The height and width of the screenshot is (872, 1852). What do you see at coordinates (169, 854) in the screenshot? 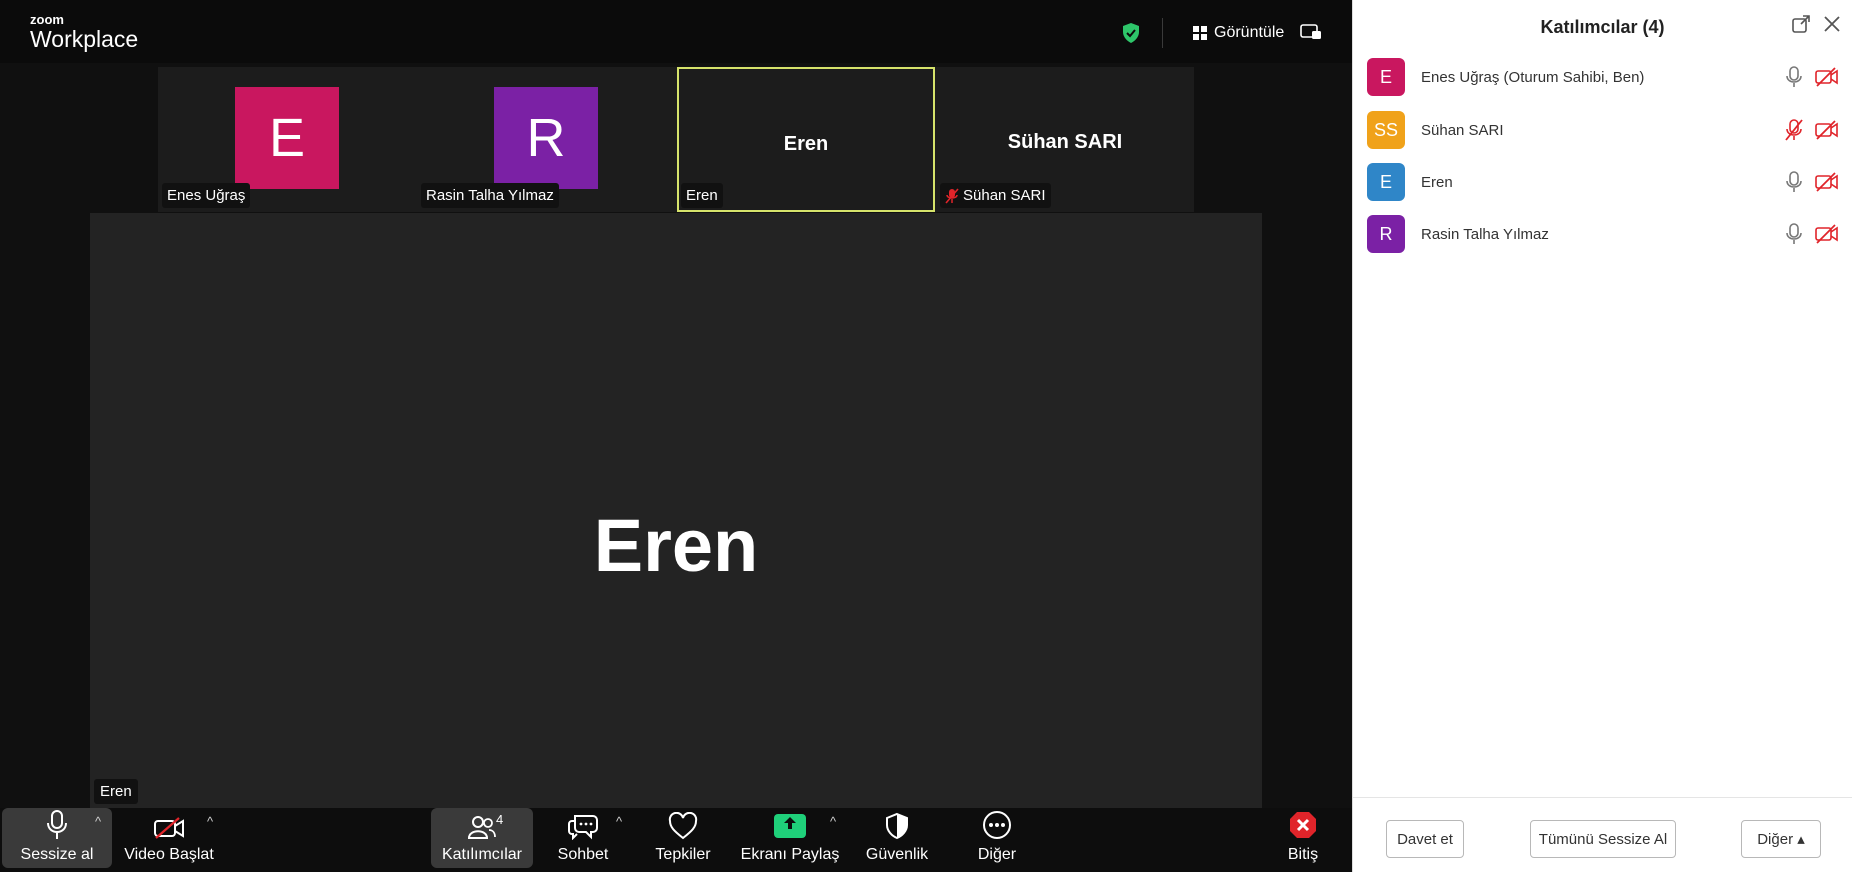
I see `video-label: Video Başlat` at bounding box center [169, 854].